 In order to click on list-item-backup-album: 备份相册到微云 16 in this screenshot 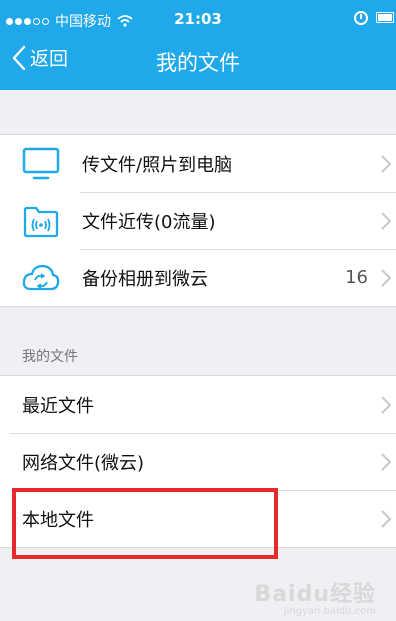, I will do `click(198, 277)`.